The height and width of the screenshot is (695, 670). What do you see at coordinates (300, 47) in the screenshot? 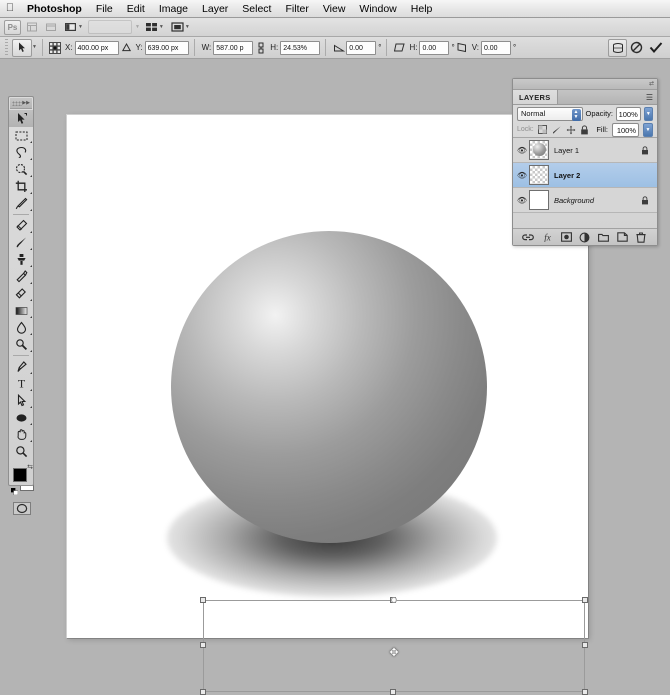
I see `height-input: 24.53%` at bounding box center [300, 47].